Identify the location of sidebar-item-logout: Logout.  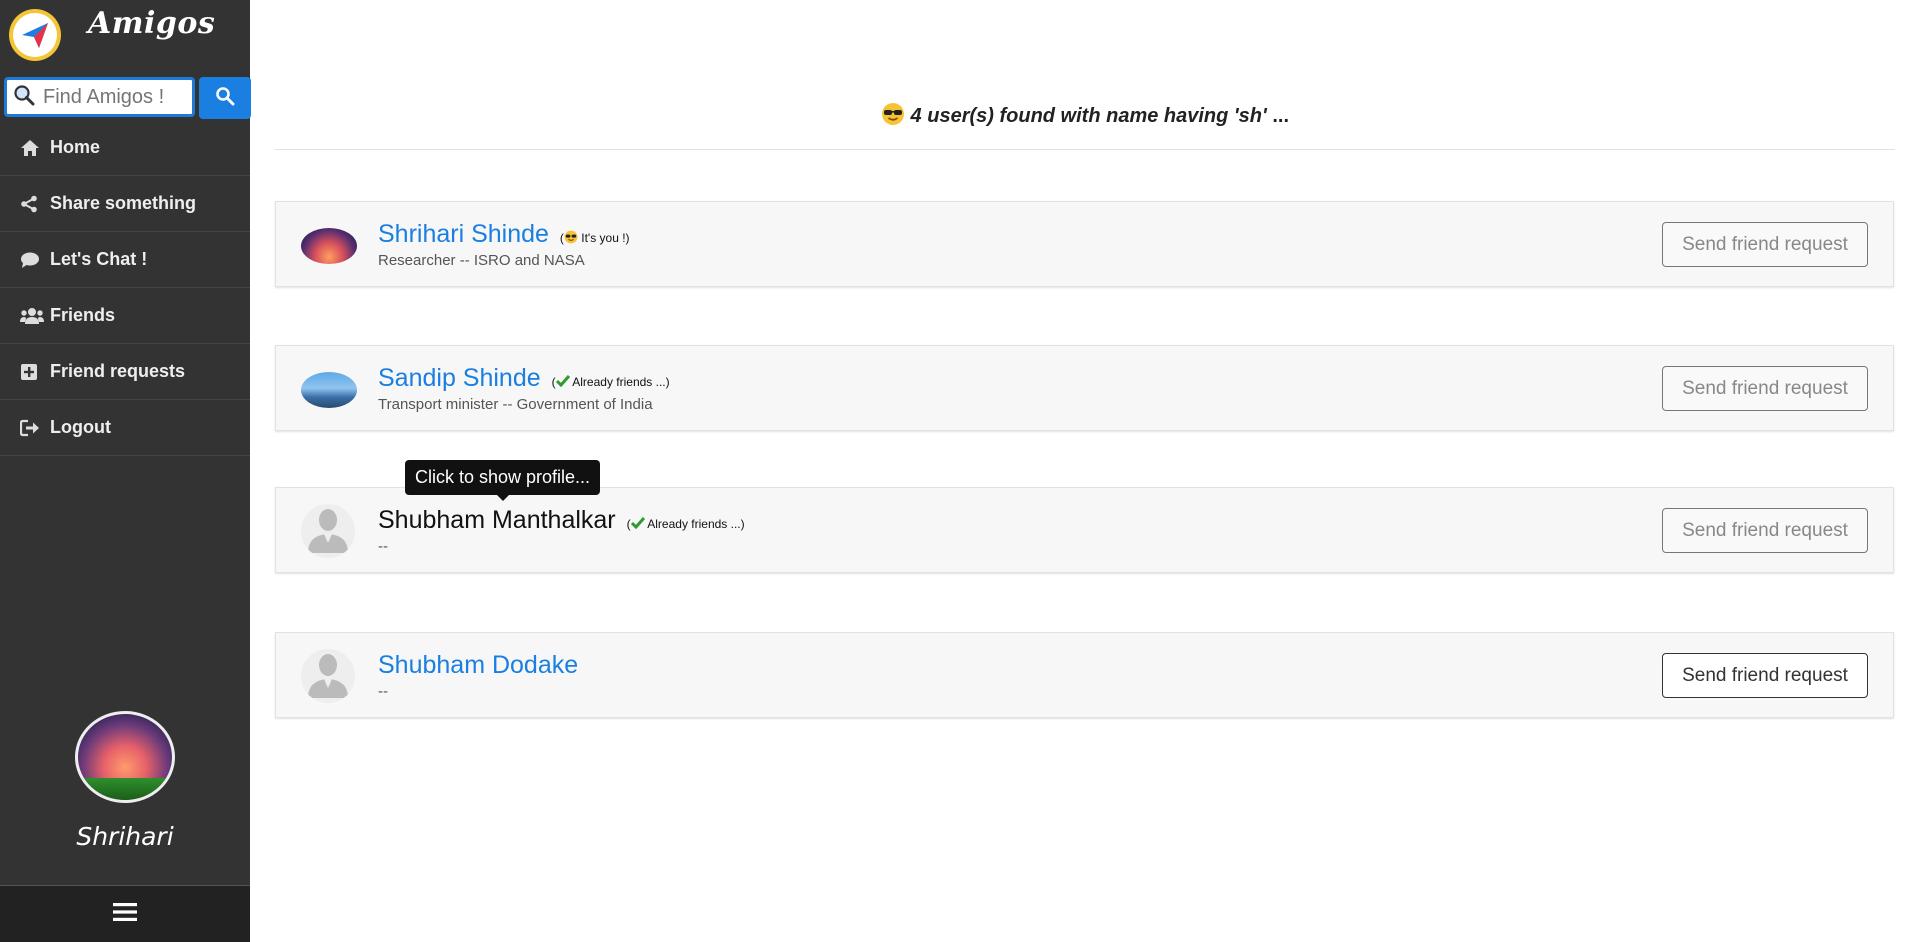
(125, 428).